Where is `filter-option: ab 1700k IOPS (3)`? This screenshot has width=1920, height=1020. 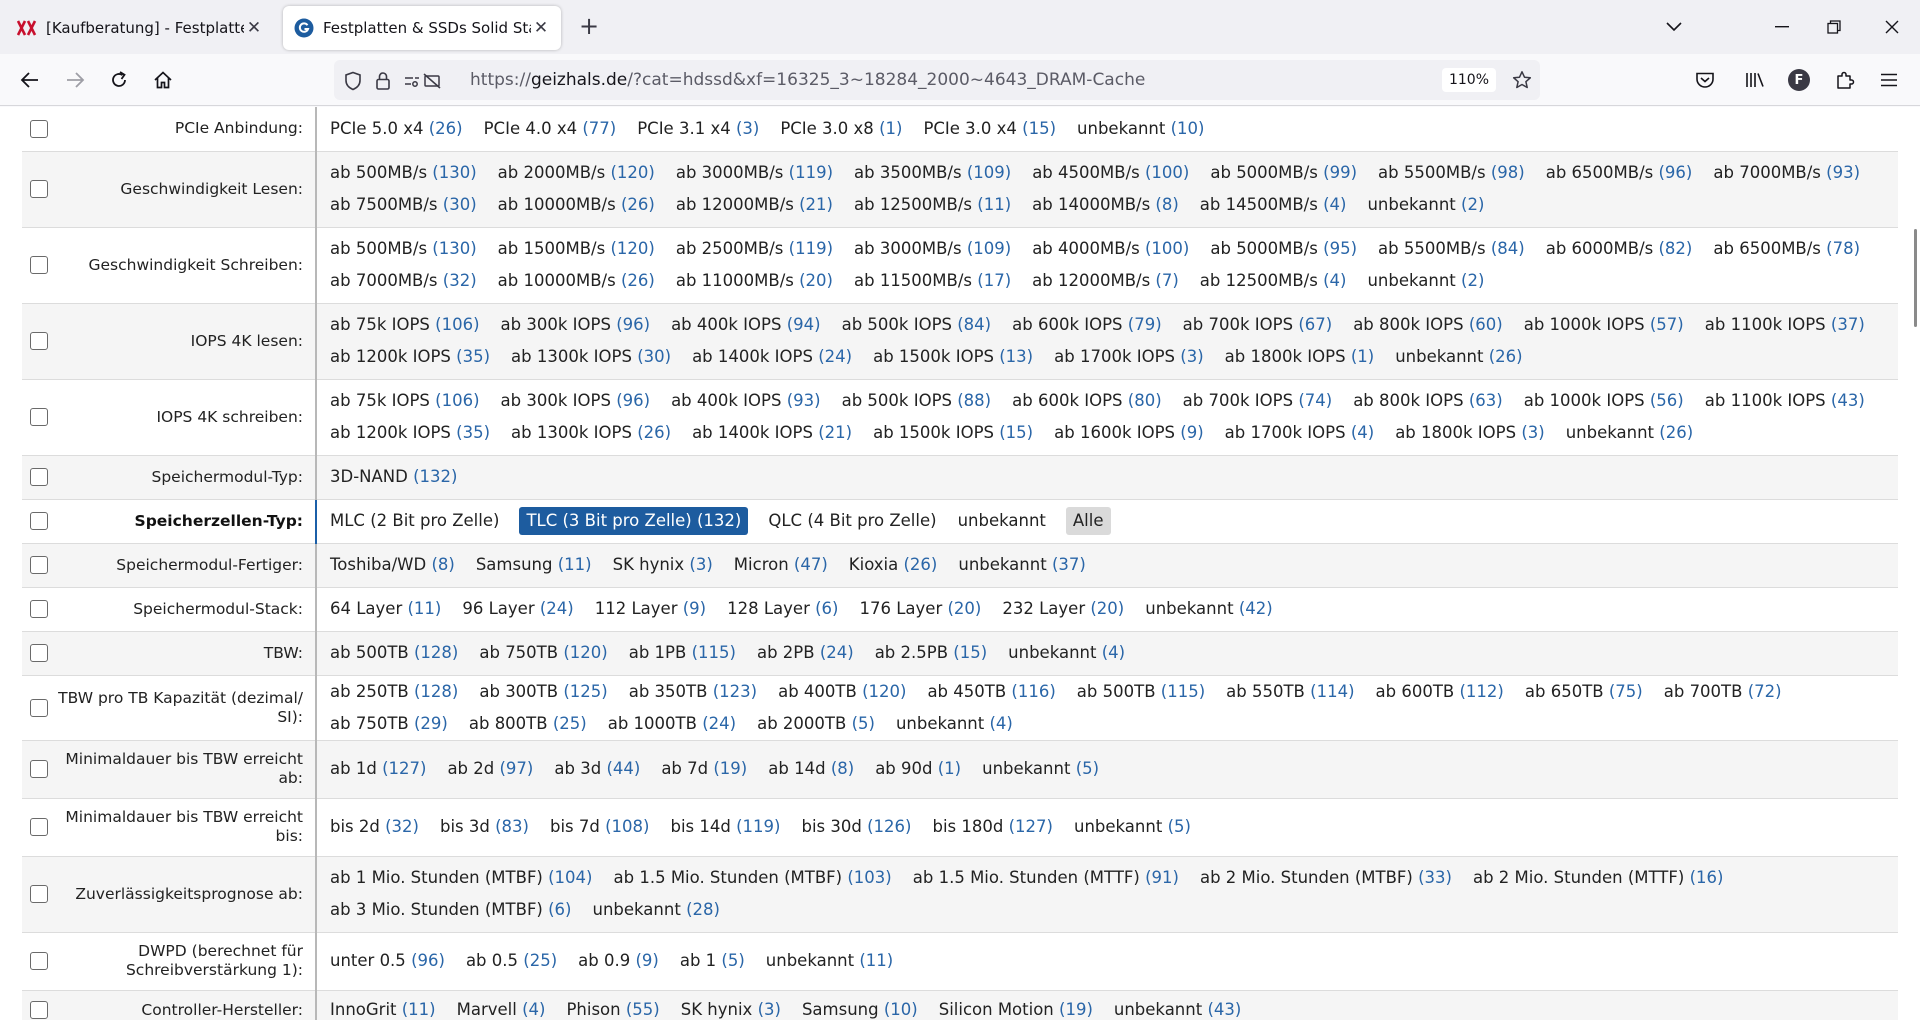 filter-option: ab 1700k IOPS (3) is located at coordinates (1129, 357).